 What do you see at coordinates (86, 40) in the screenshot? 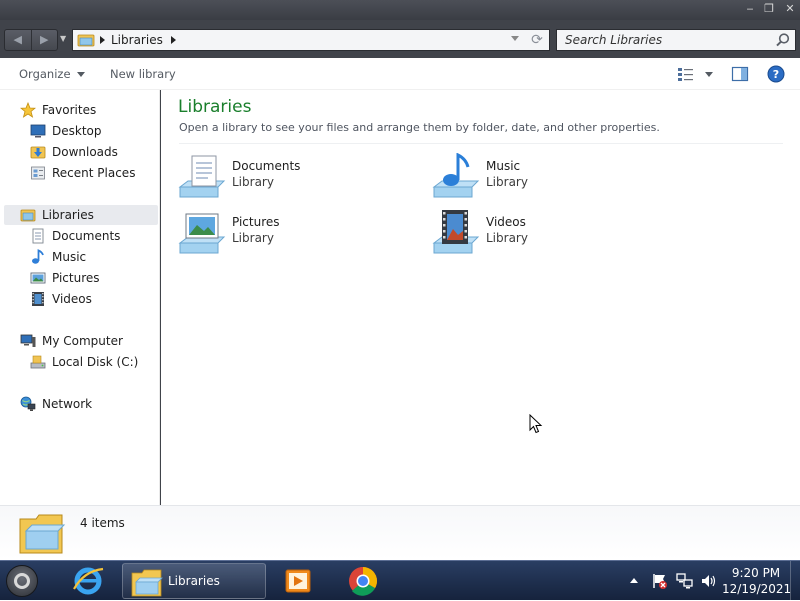
I see `libraries-icon` at bounding box center [86, 40].